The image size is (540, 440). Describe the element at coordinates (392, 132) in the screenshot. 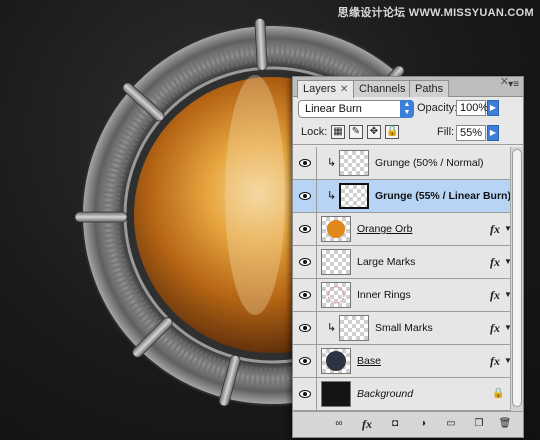

I see `lock-all-icon: 🔒` at that location.